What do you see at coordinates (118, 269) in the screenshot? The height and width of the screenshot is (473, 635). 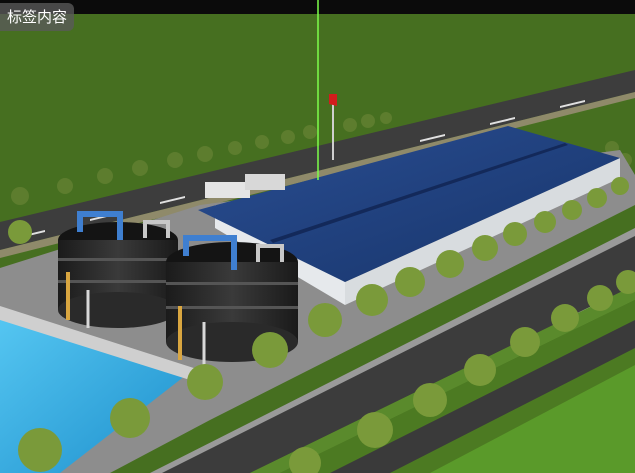 I see `tank-icon` at bounding box center [118, 269].